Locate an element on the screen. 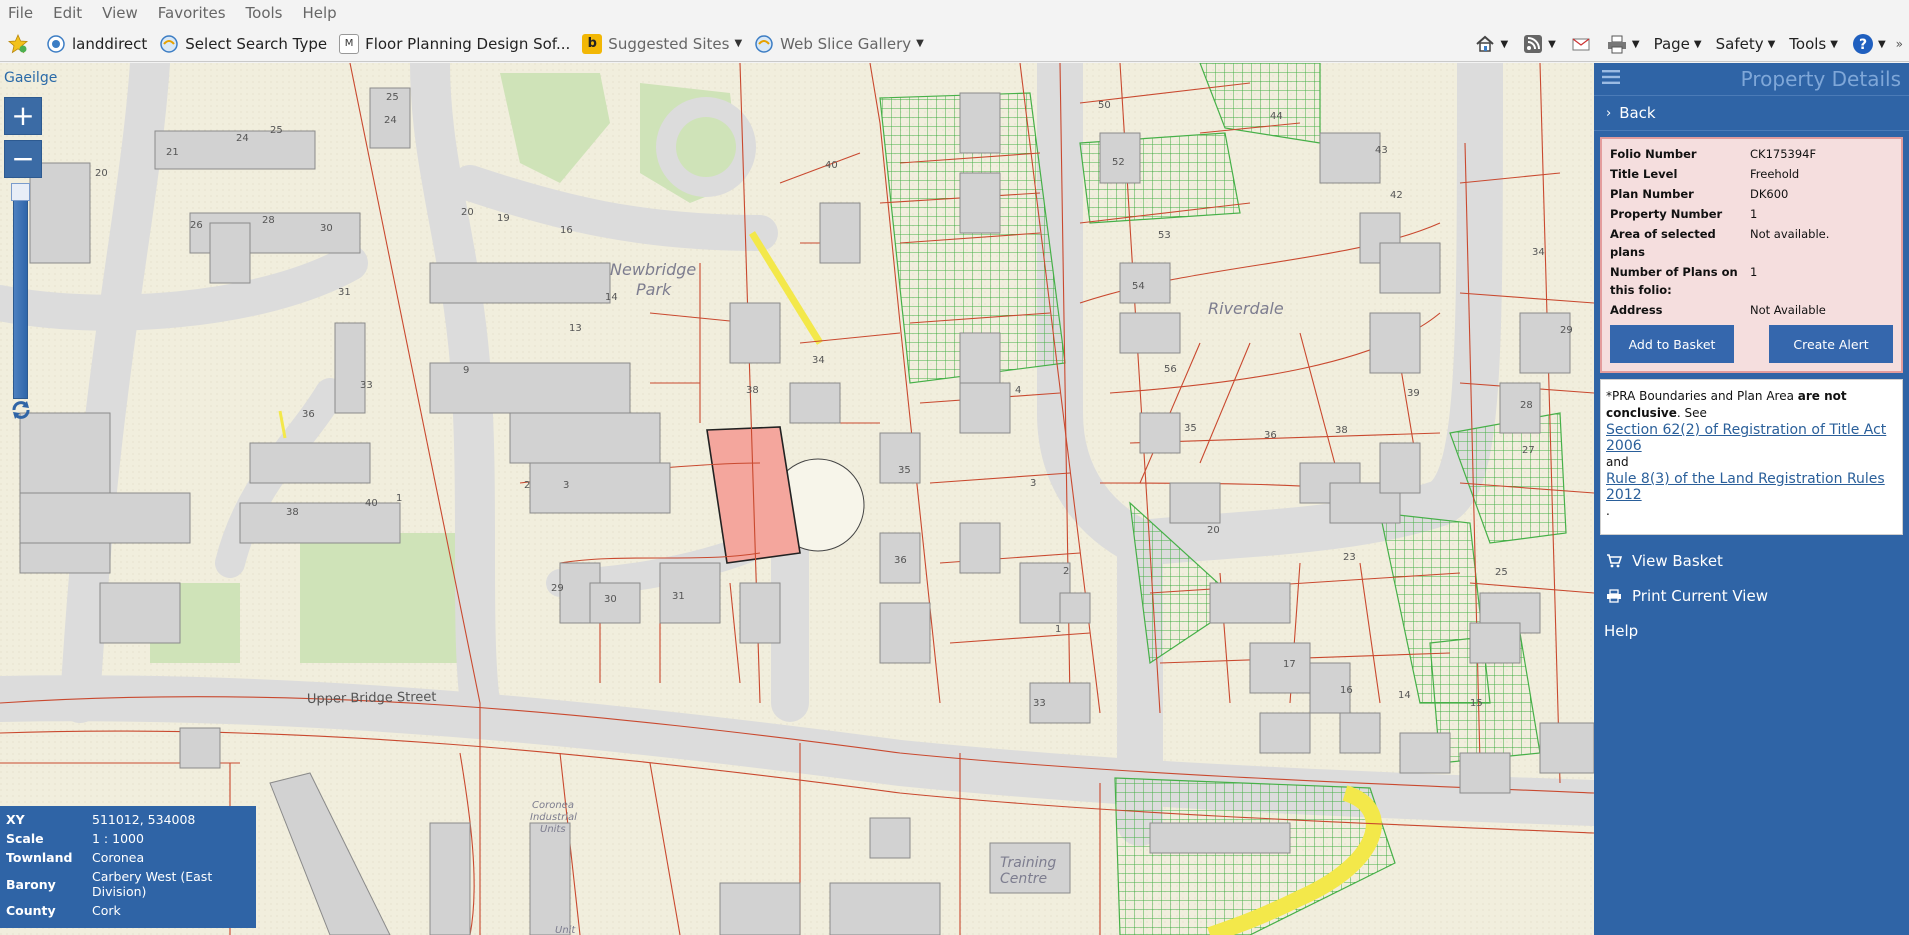 Image resolution: width=1909 pixels, height=935 pixels. map-label-coronea: Coronea is located at coordinates (553, 805).